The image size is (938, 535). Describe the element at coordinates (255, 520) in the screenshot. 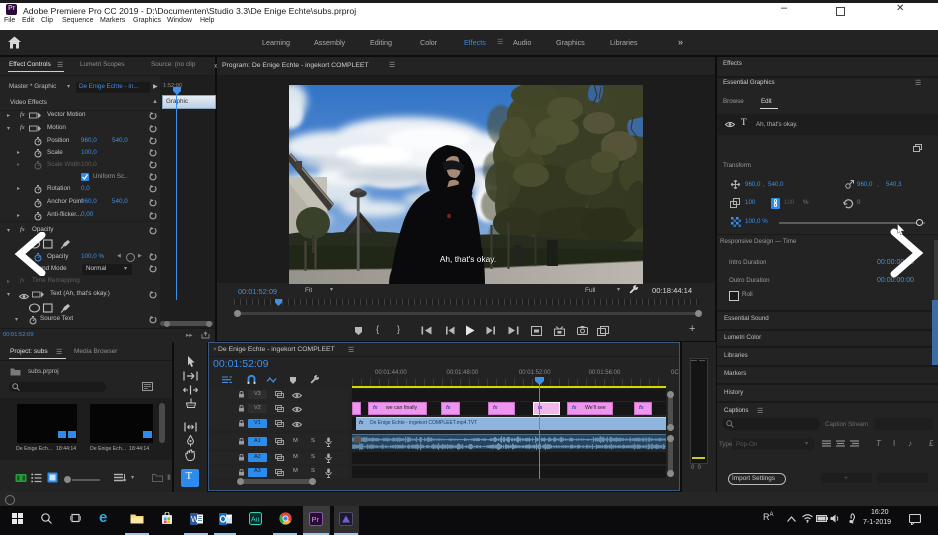

I see `svg-text: Au` at that location.